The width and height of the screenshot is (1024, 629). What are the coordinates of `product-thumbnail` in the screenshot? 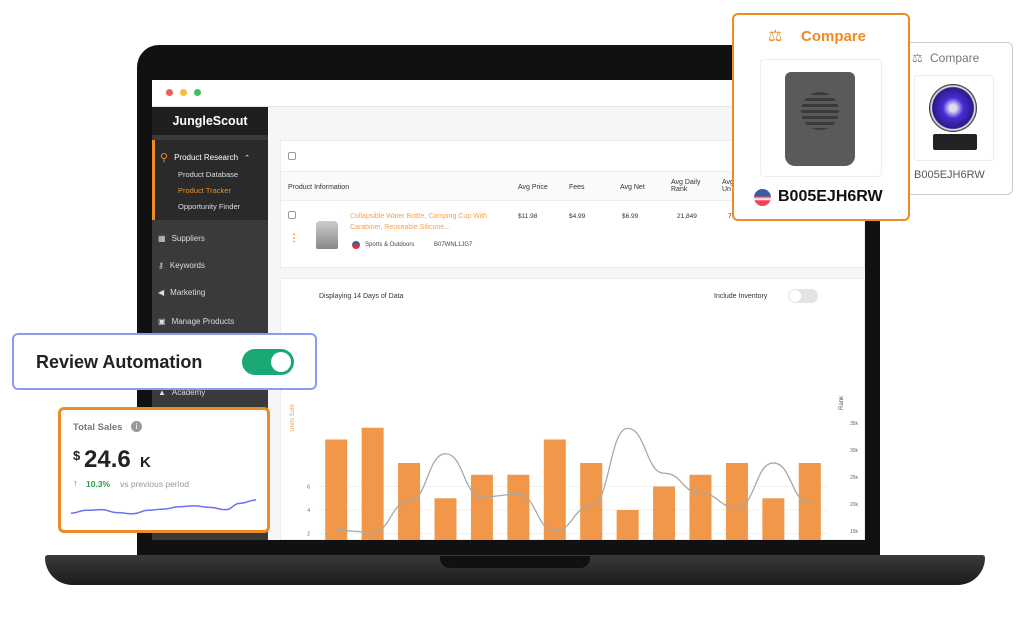 It's located at (327, 235).